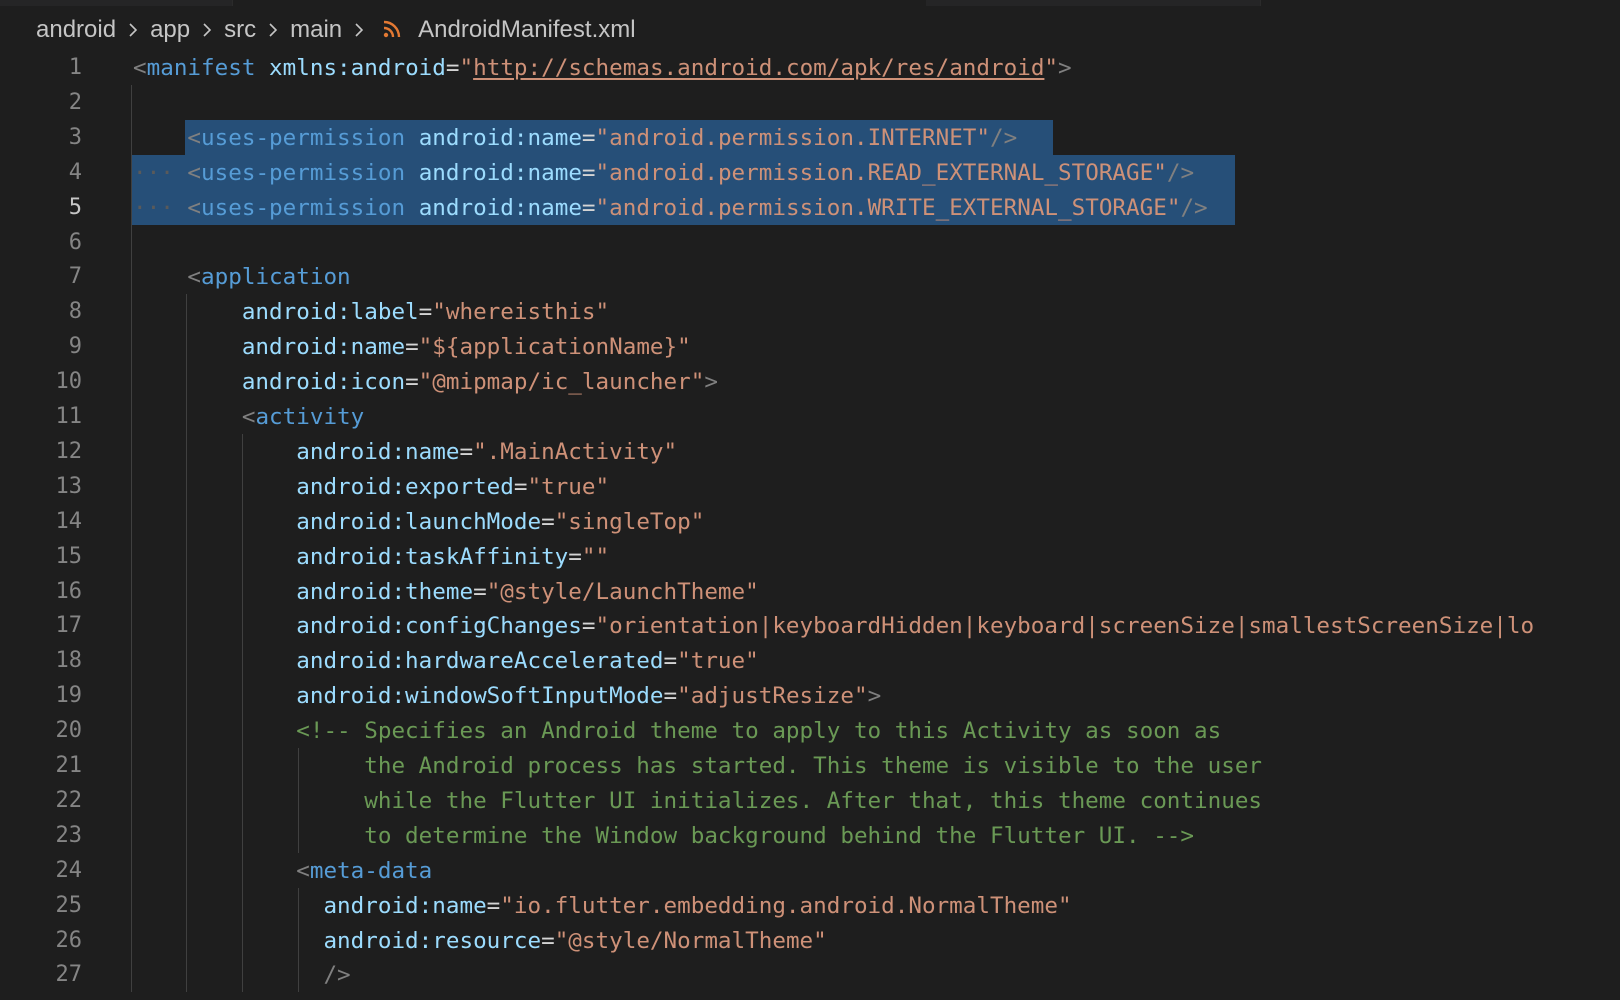 This screenshot has width=1620, height=1000. I want to click on code-token: "true", so click(568, 486).